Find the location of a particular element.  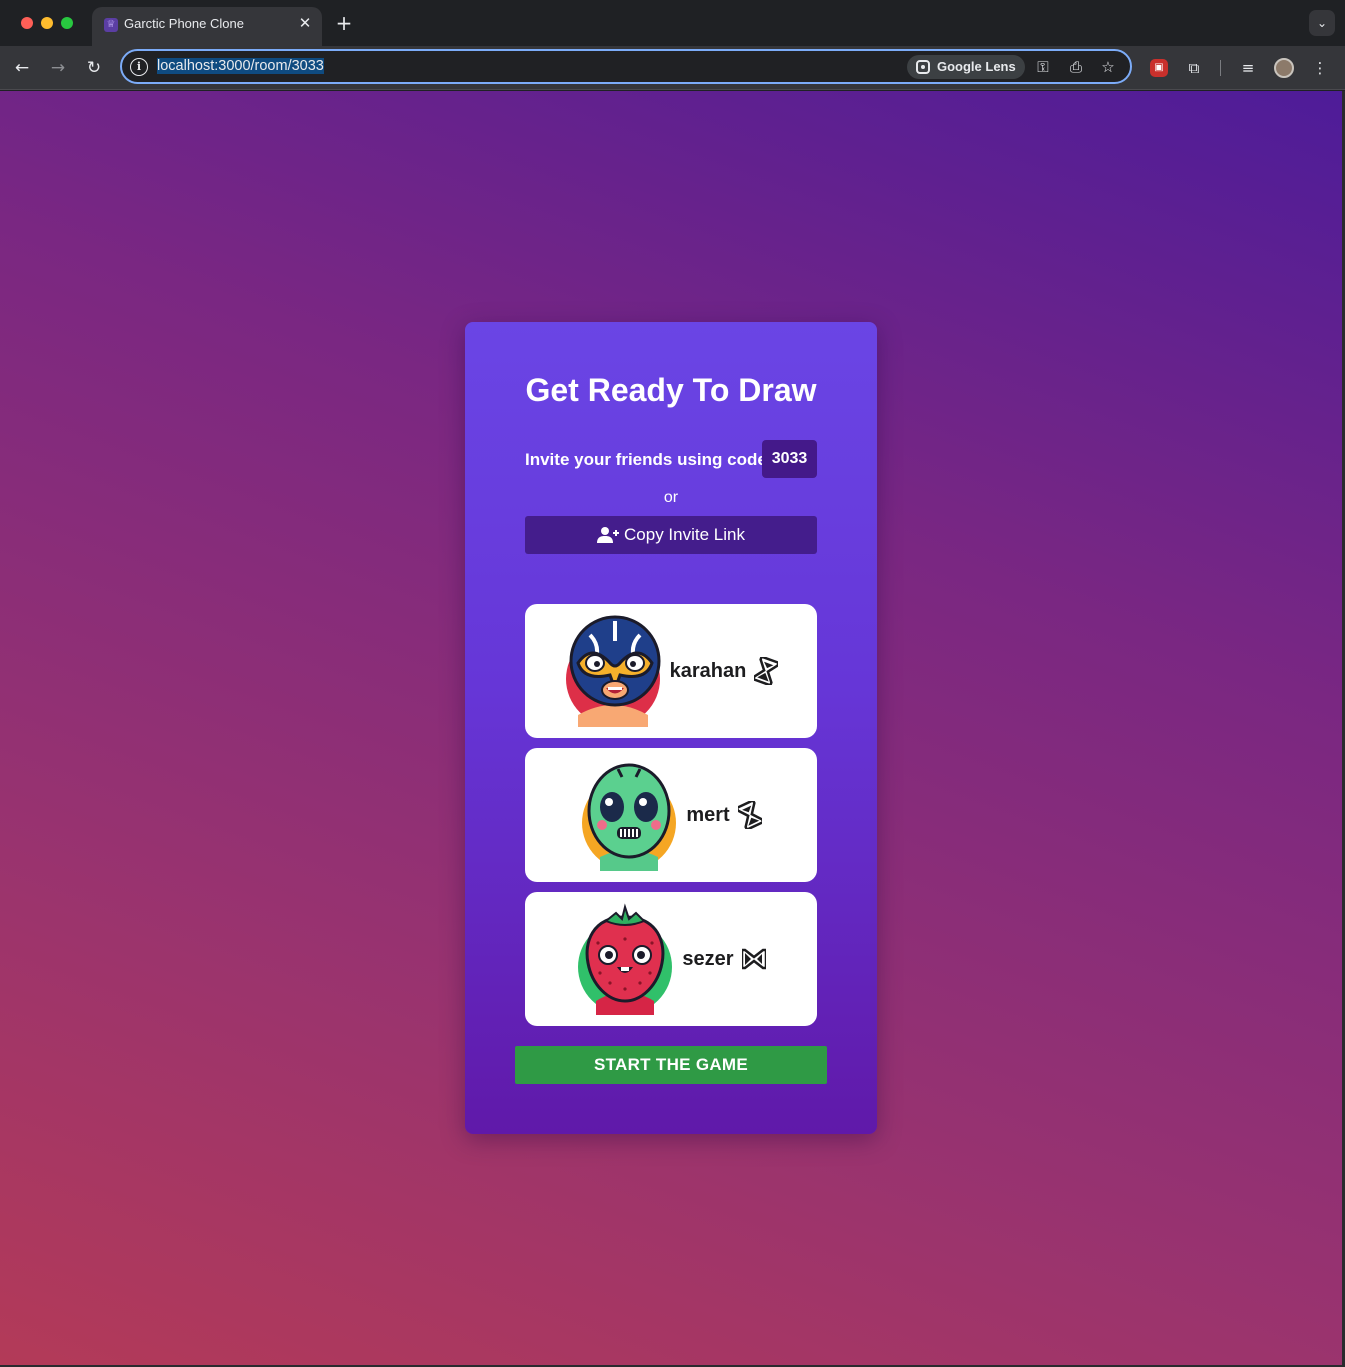

user-plus-icon is located at coordinates (608, 535).